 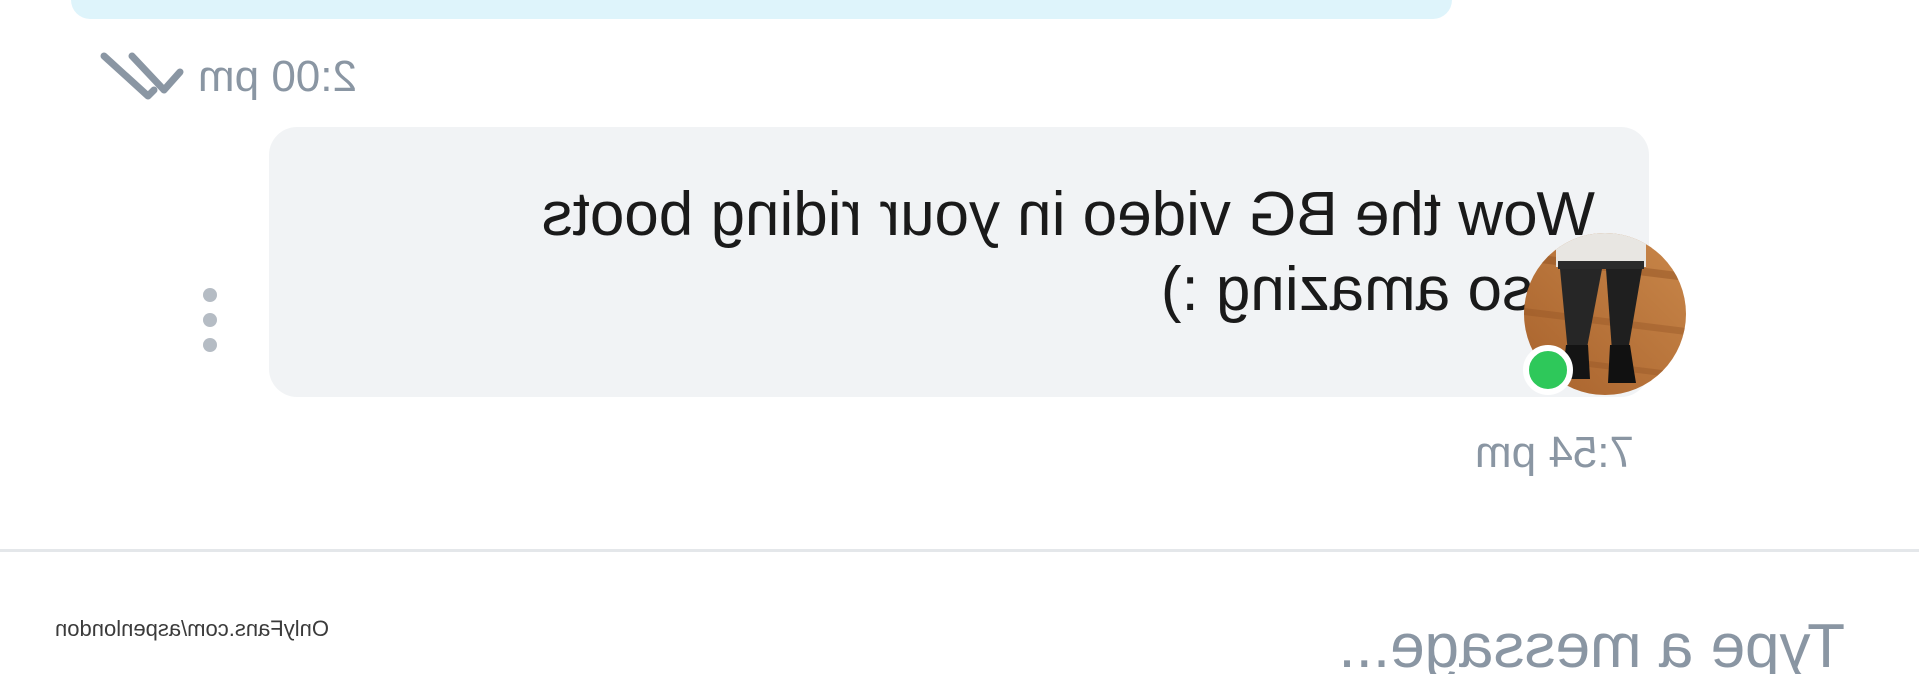 I want to click on sent-message-meta: 2:00 pm, so click(x=228, y=77).